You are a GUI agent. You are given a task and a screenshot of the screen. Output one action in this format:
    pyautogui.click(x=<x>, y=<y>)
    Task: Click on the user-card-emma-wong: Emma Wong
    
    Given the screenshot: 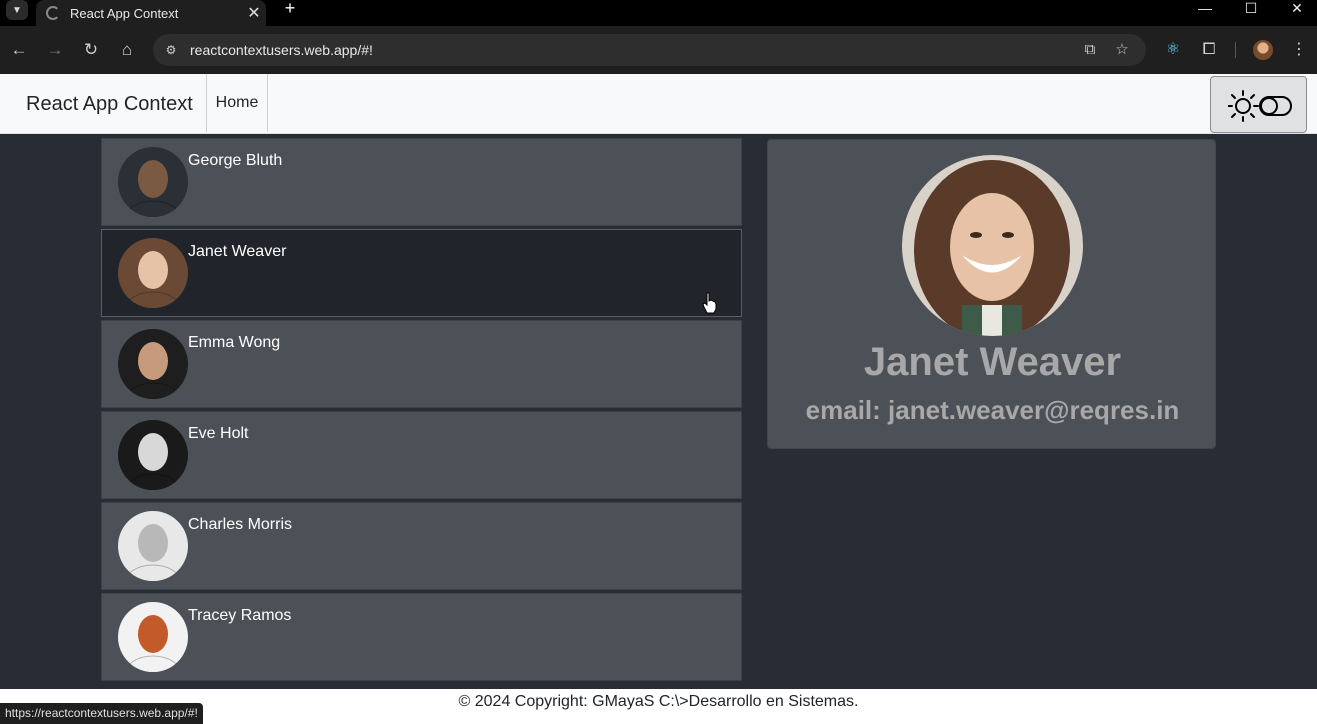 What is the action you would take?
    pyautogui.click(x=421, y=364)
    